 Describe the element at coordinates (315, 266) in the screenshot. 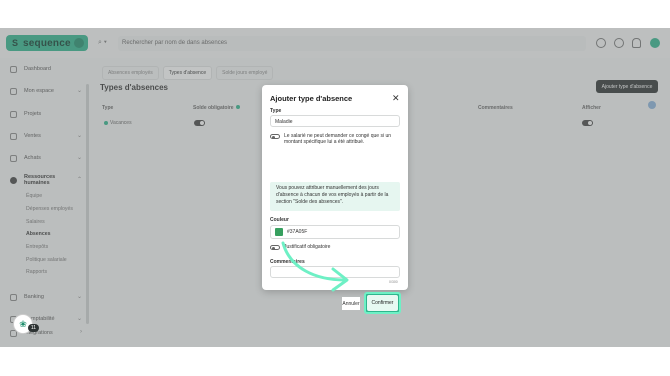

I see `pointer-arrow-icon` at that location.